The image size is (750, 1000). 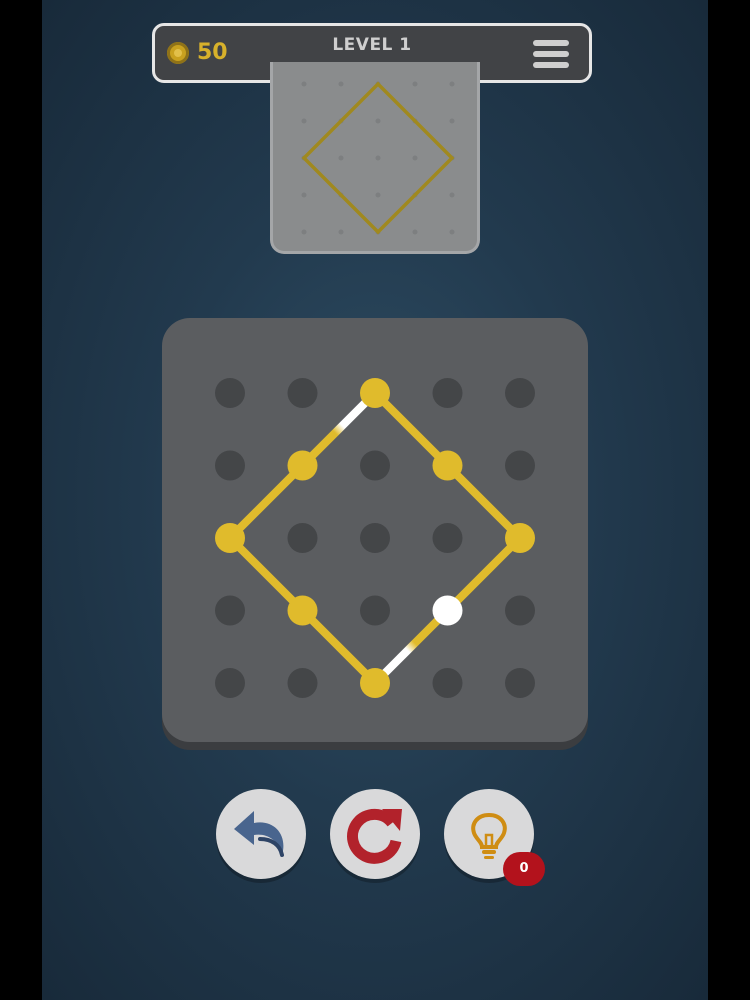 I want to click on undo-arrow-icon, so click(x=259, y=834).